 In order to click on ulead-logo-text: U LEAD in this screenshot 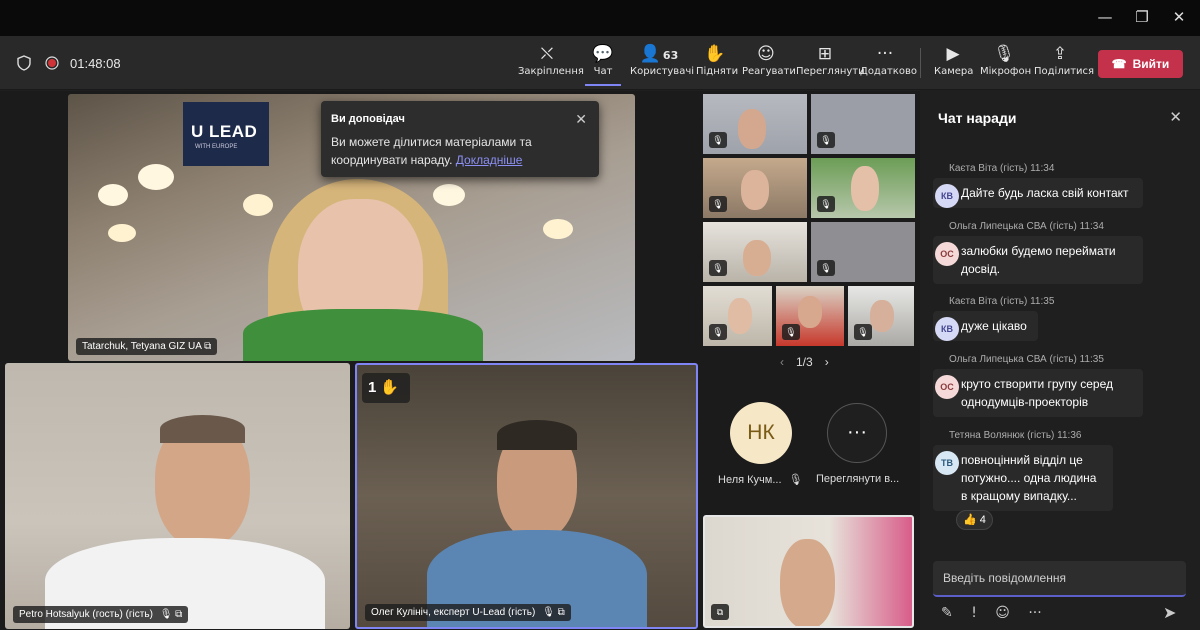, I will do `click(224, 131)`.